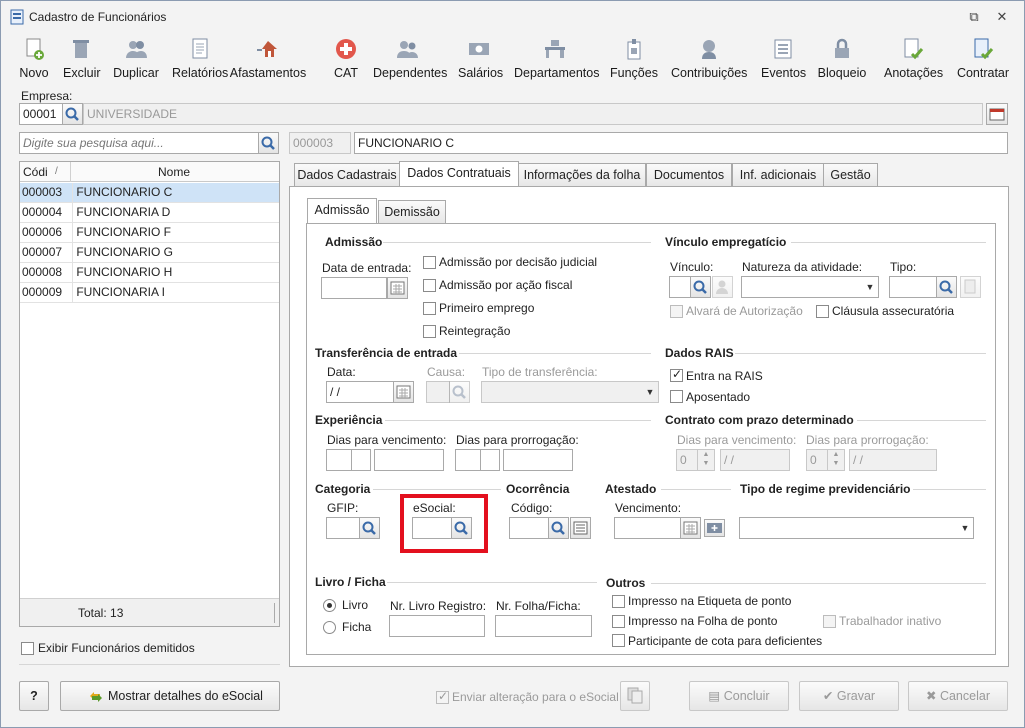 Image resolution: width=1025 pixels, height=728 pixels. Describe the element at coordinates (403, 392) in the screenshot. I see `transfer-date-calendar-button` at that location.